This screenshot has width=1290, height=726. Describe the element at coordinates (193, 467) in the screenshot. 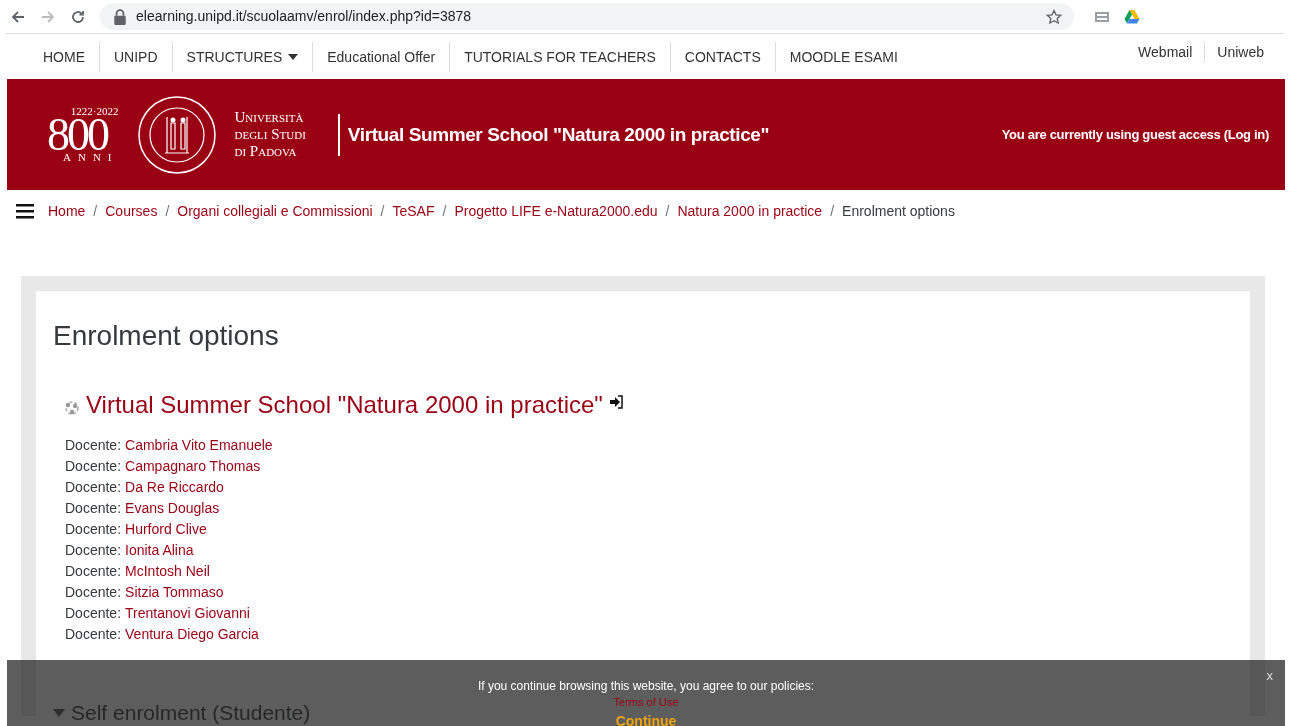

I see `teacher-link: Campagnaro Thomas` at that location.